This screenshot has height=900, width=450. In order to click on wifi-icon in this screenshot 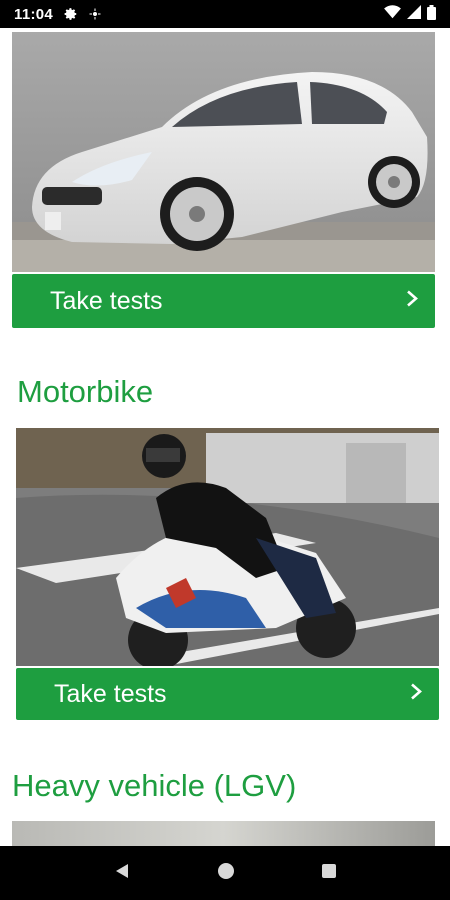, I will do `click(392, 14)`.